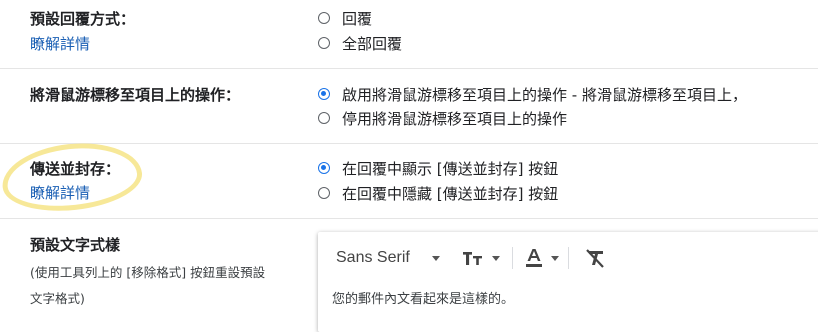 This screenshot has width=818, height=332. I want to click on text-color-icon, so click(534, 258).